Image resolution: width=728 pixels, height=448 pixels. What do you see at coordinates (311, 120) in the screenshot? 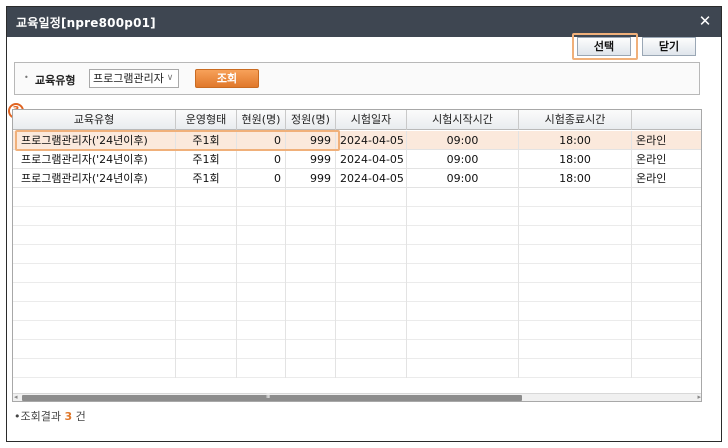
I see `column-header: 정원(명)` at bounding box center [311, 120].